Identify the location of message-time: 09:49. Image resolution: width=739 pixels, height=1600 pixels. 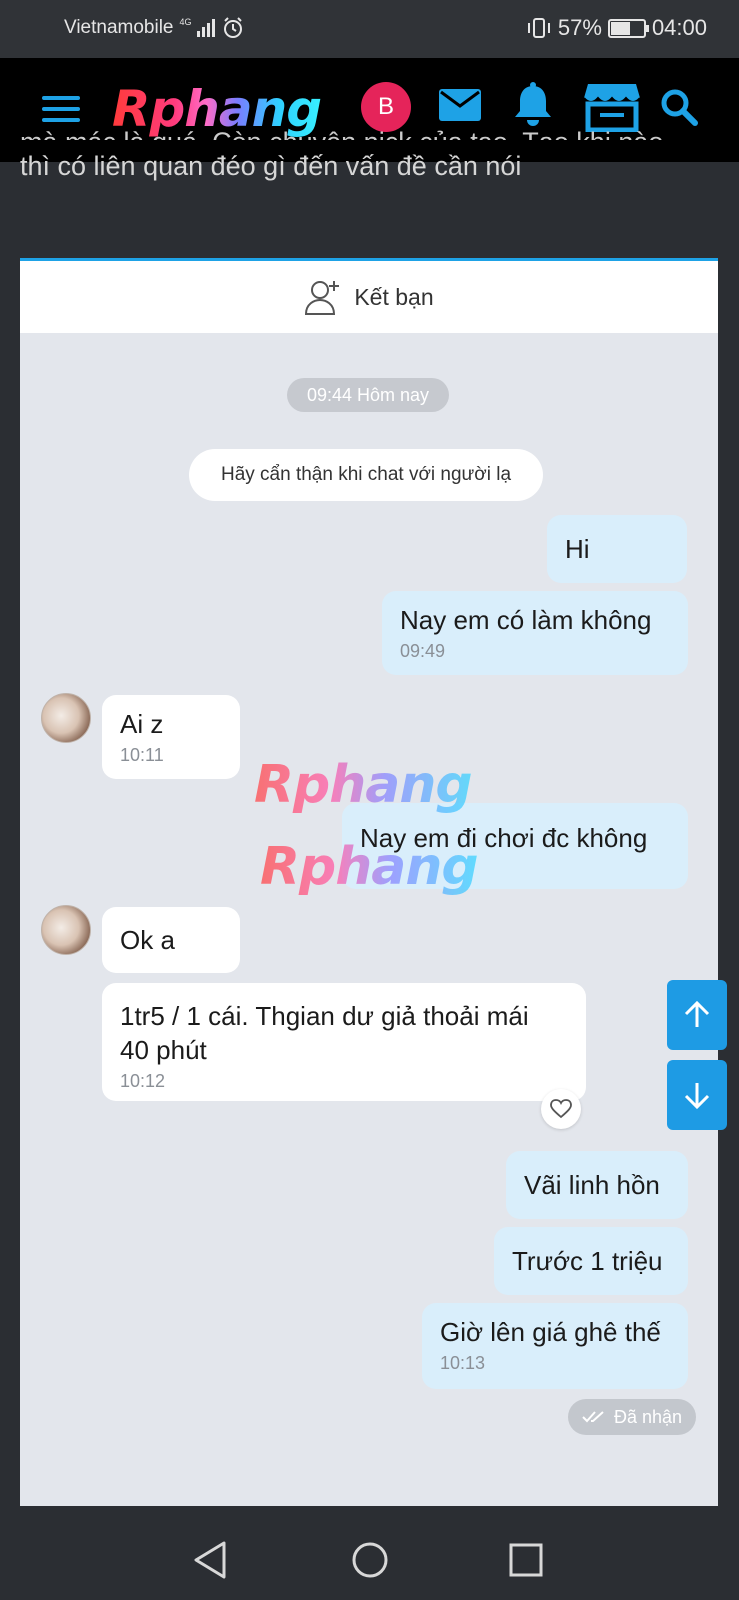
(423, 651).